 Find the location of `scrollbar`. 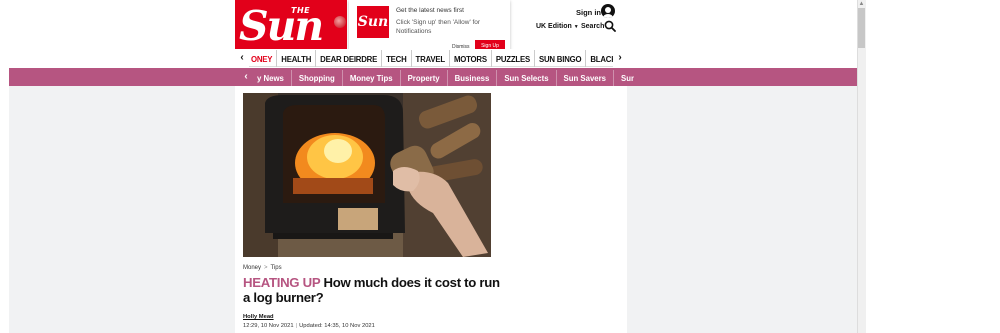

scrollbar is located at coordinates (861, 166).